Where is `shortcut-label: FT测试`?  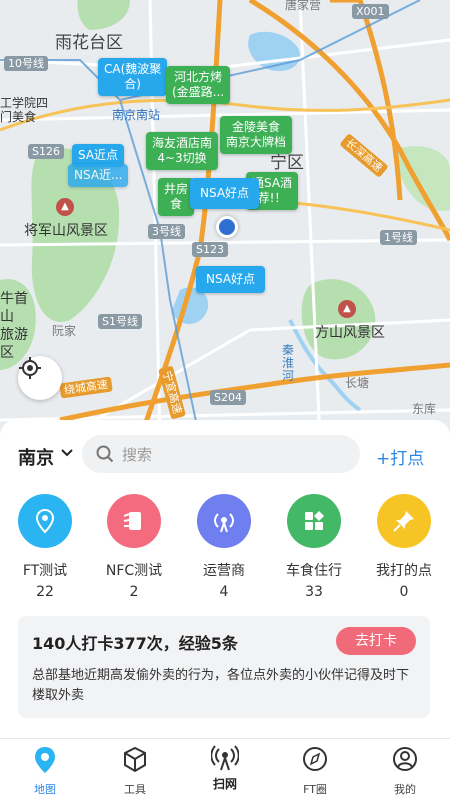 shortcut-label: FT测试 is located at coordinates (45, 571).